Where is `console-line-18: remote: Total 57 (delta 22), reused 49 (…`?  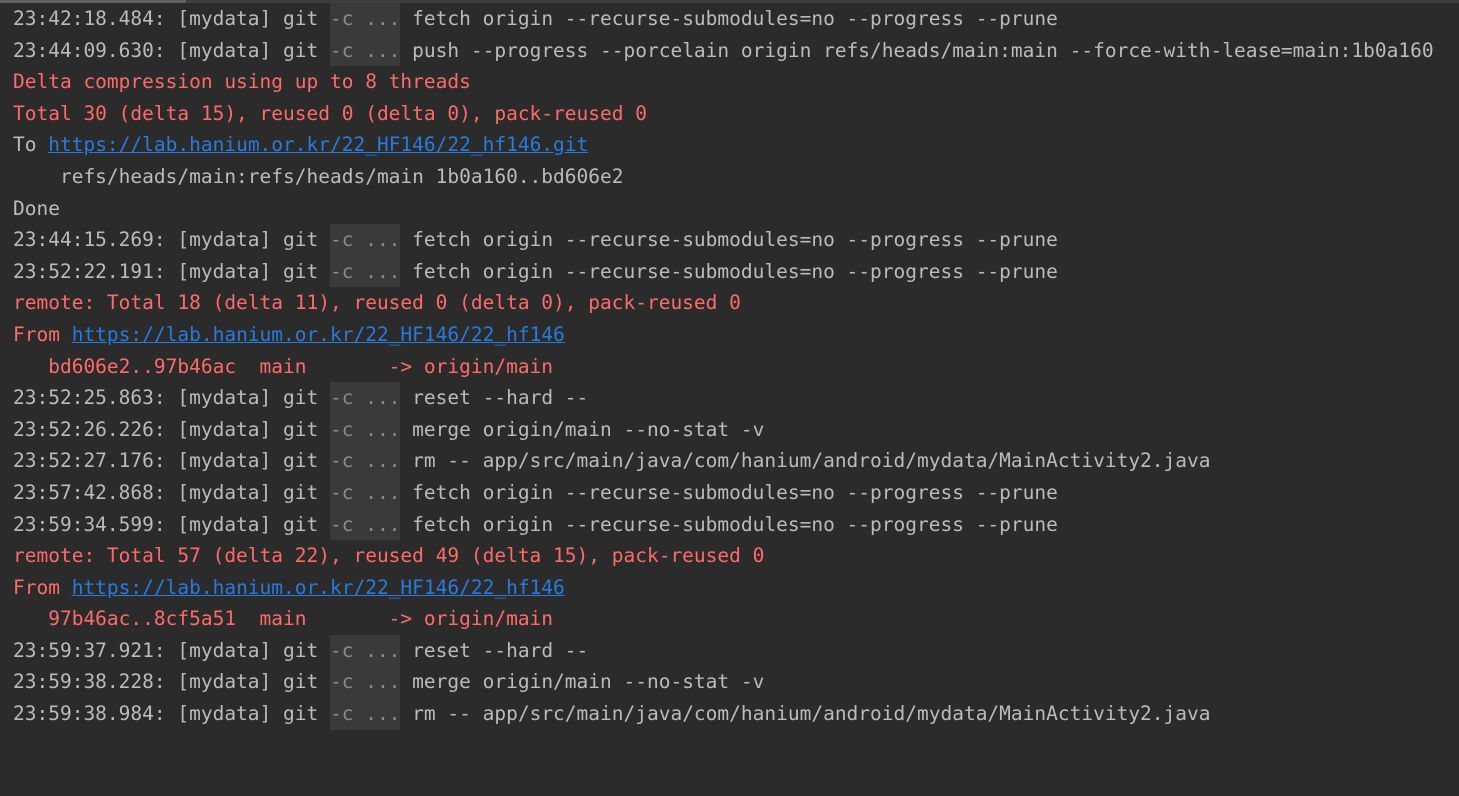 console-line-18: remote: Total 57 (delta 22), reused 49 (… is located at coordinates (389, 556).